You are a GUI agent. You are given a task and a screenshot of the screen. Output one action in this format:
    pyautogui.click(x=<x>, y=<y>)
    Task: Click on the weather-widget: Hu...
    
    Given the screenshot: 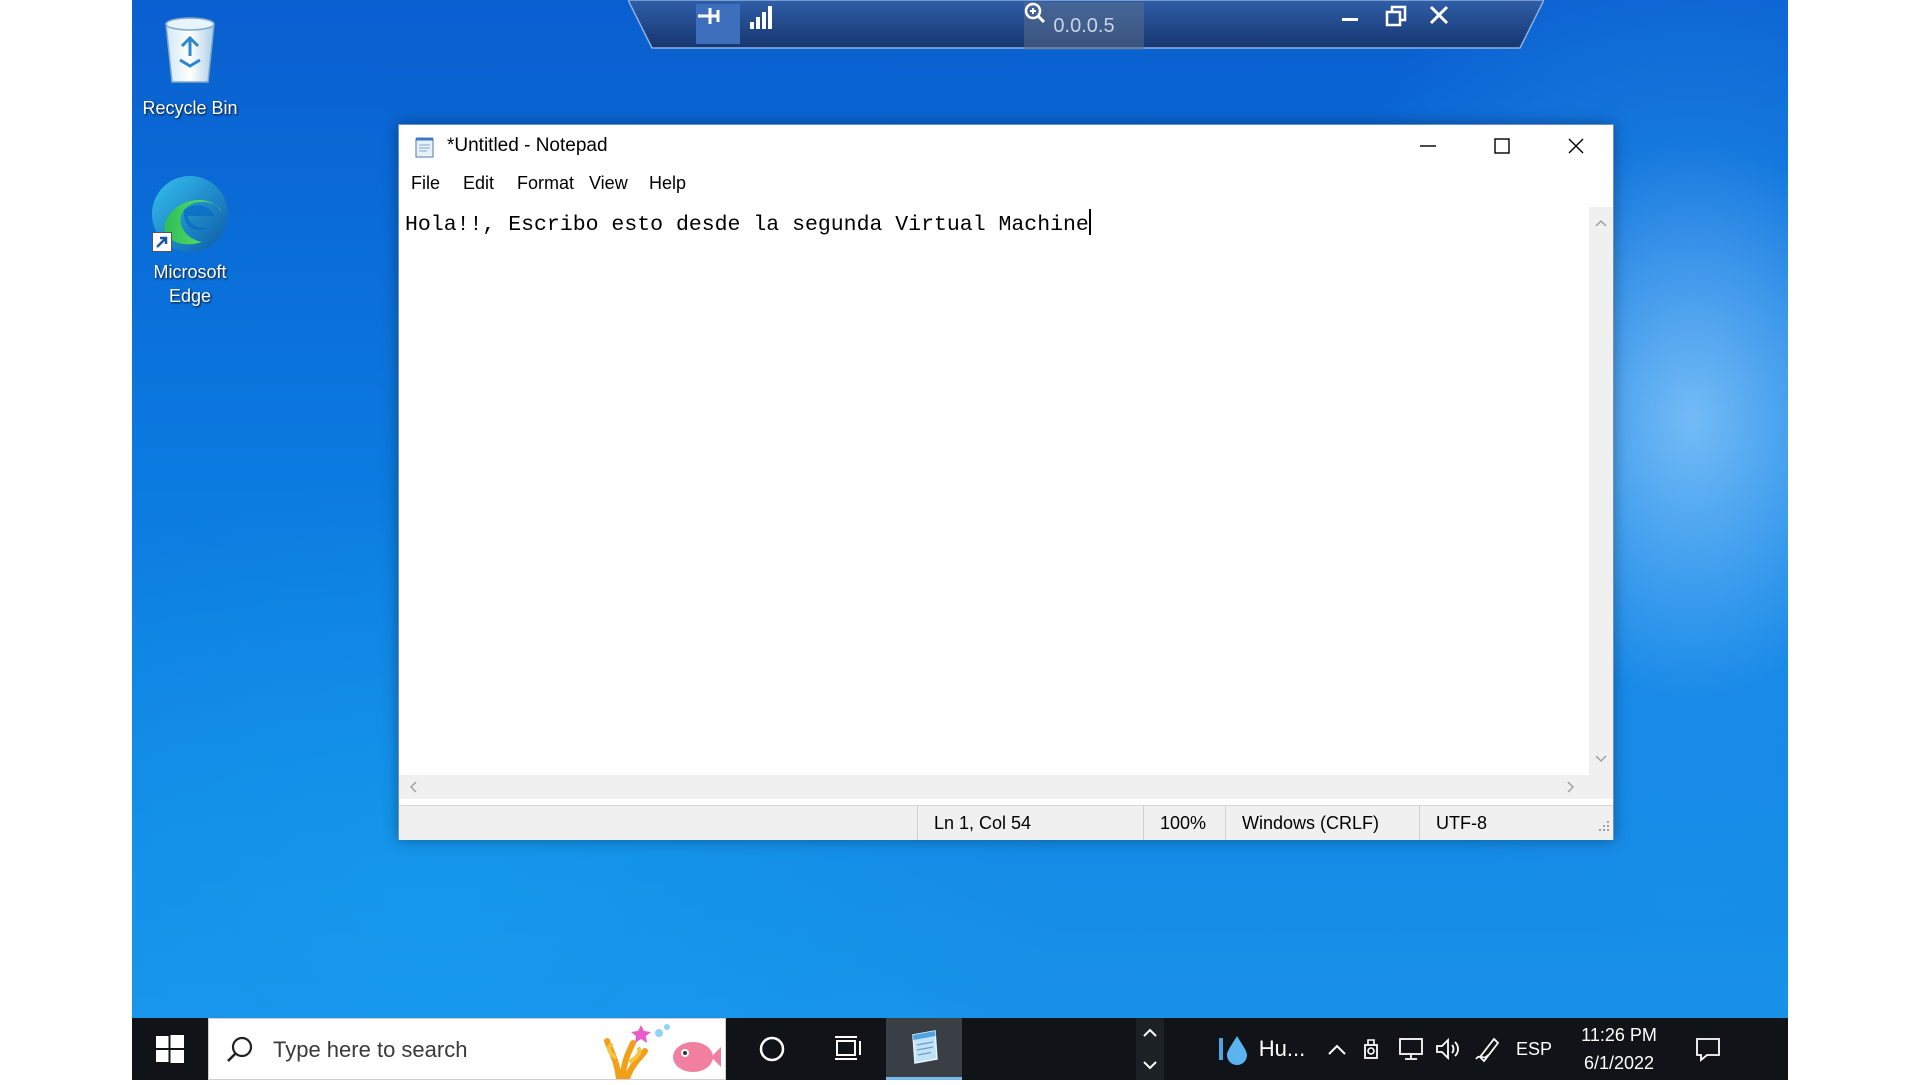 What is the action you would take?
    pyautogui.click(x=1261, y=1049)
    